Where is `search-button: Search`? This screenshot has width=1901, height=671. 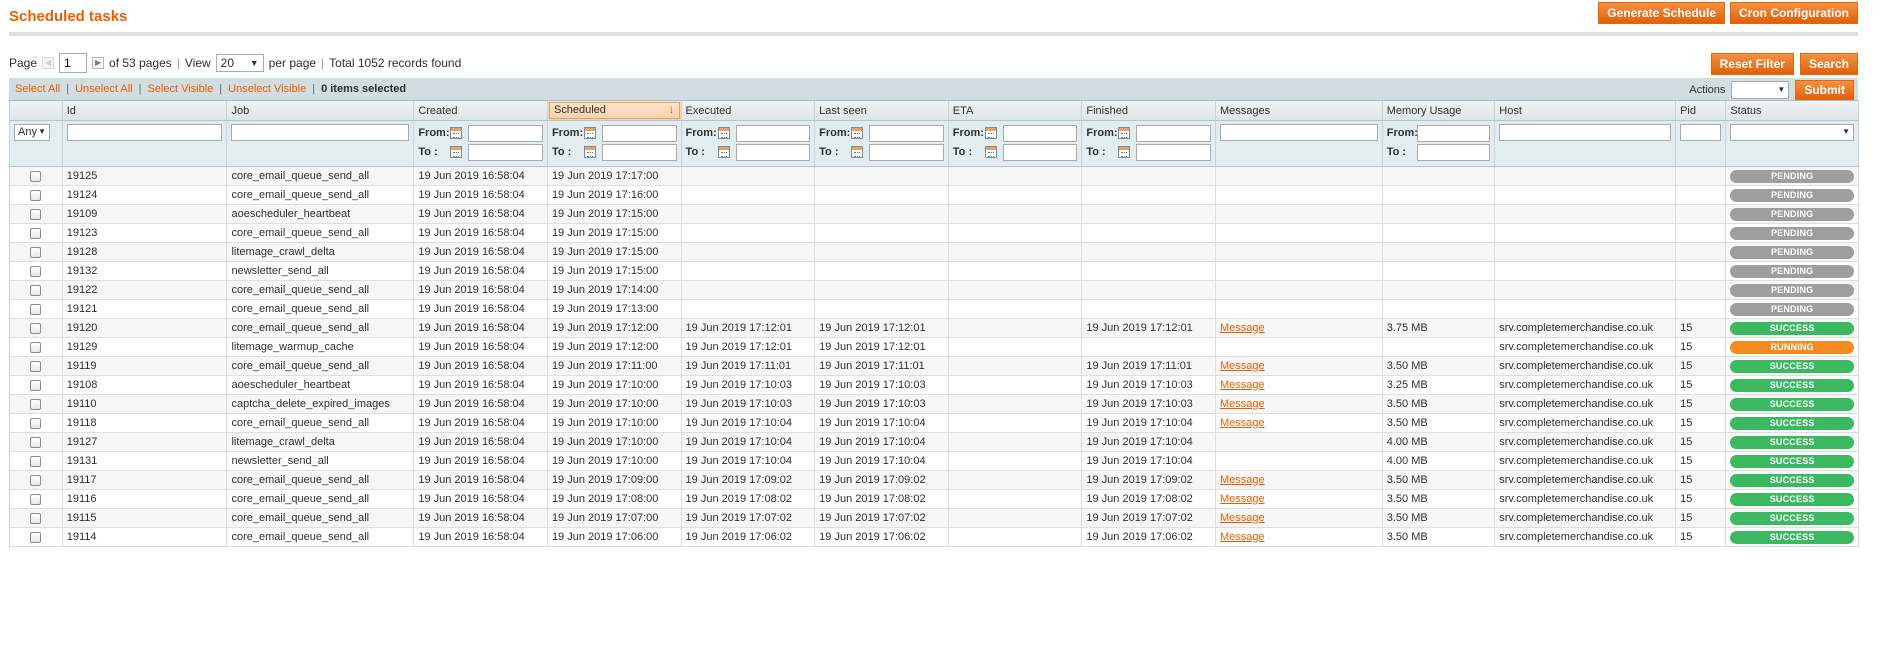
search-button: Search is located at coordinates (1828, 64).